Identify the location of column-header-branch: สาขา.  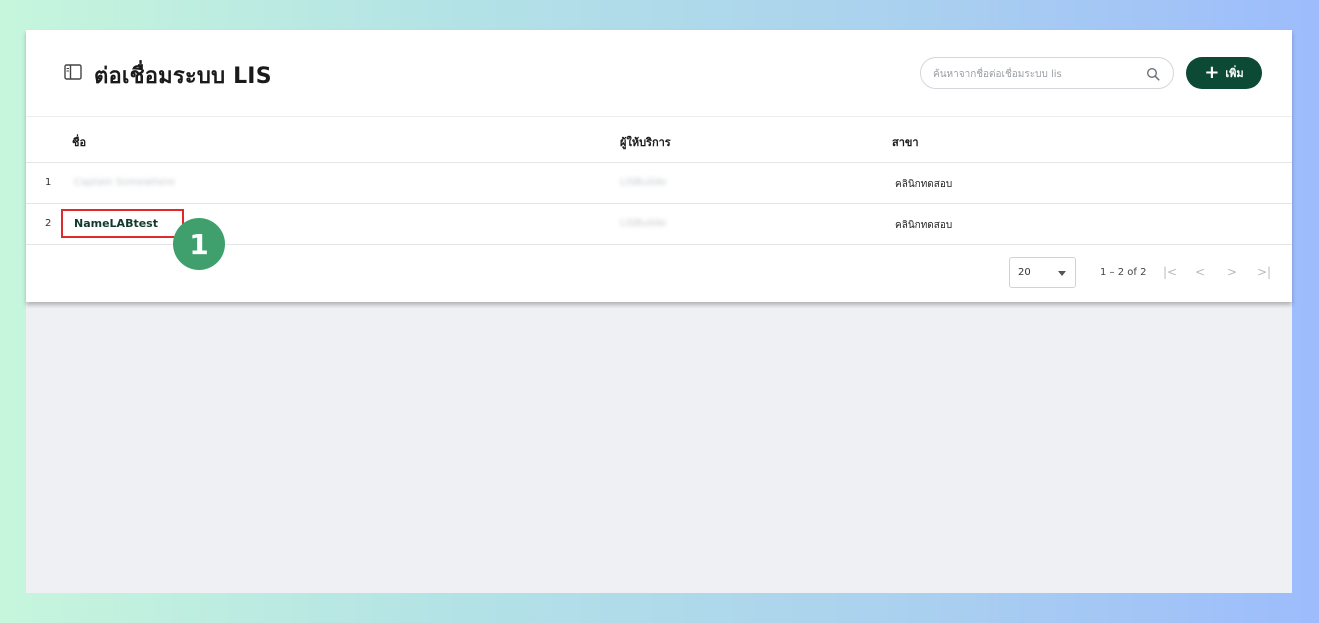
(905, 142).